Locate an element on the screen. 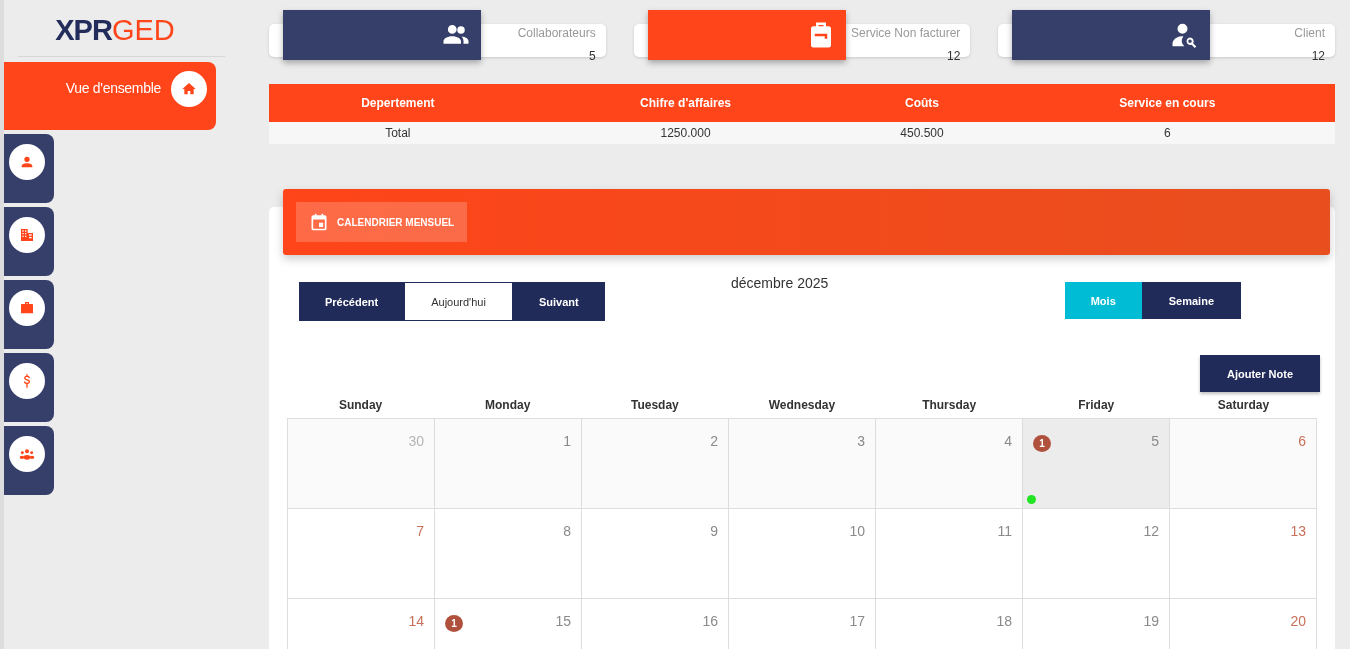 The image size is (1350, 649). group-icon is located at coordinates (27, 454).